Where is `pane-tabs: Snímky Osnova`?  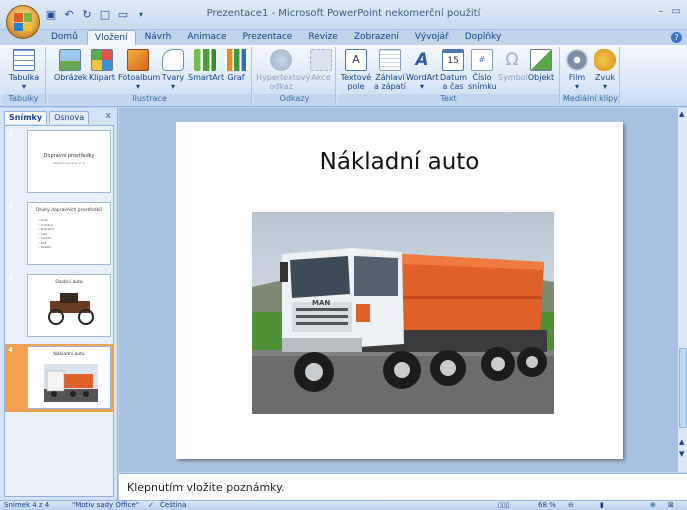 pane-tabs: Snímky Osnova is located at coordinates (47, 118).